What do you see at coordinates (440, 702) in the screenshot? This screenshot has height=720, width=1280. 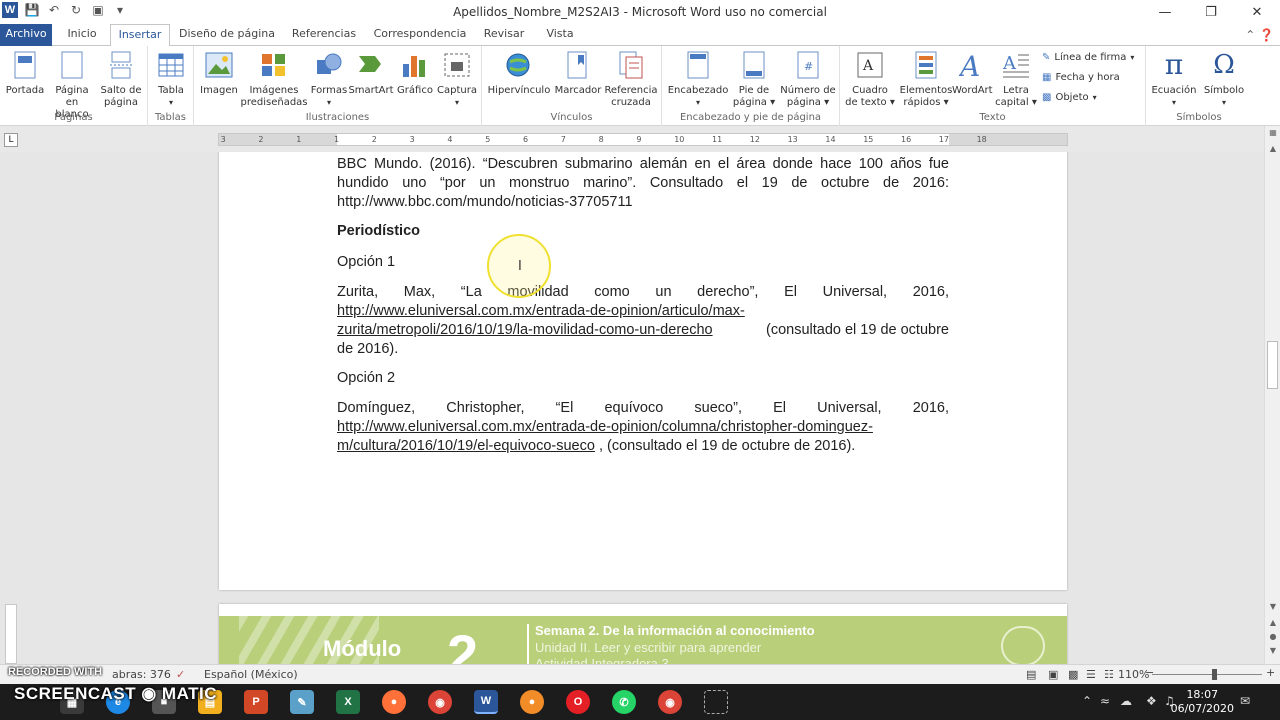 I see `chrome-icon: ◉` at bounding box center [440, 702].